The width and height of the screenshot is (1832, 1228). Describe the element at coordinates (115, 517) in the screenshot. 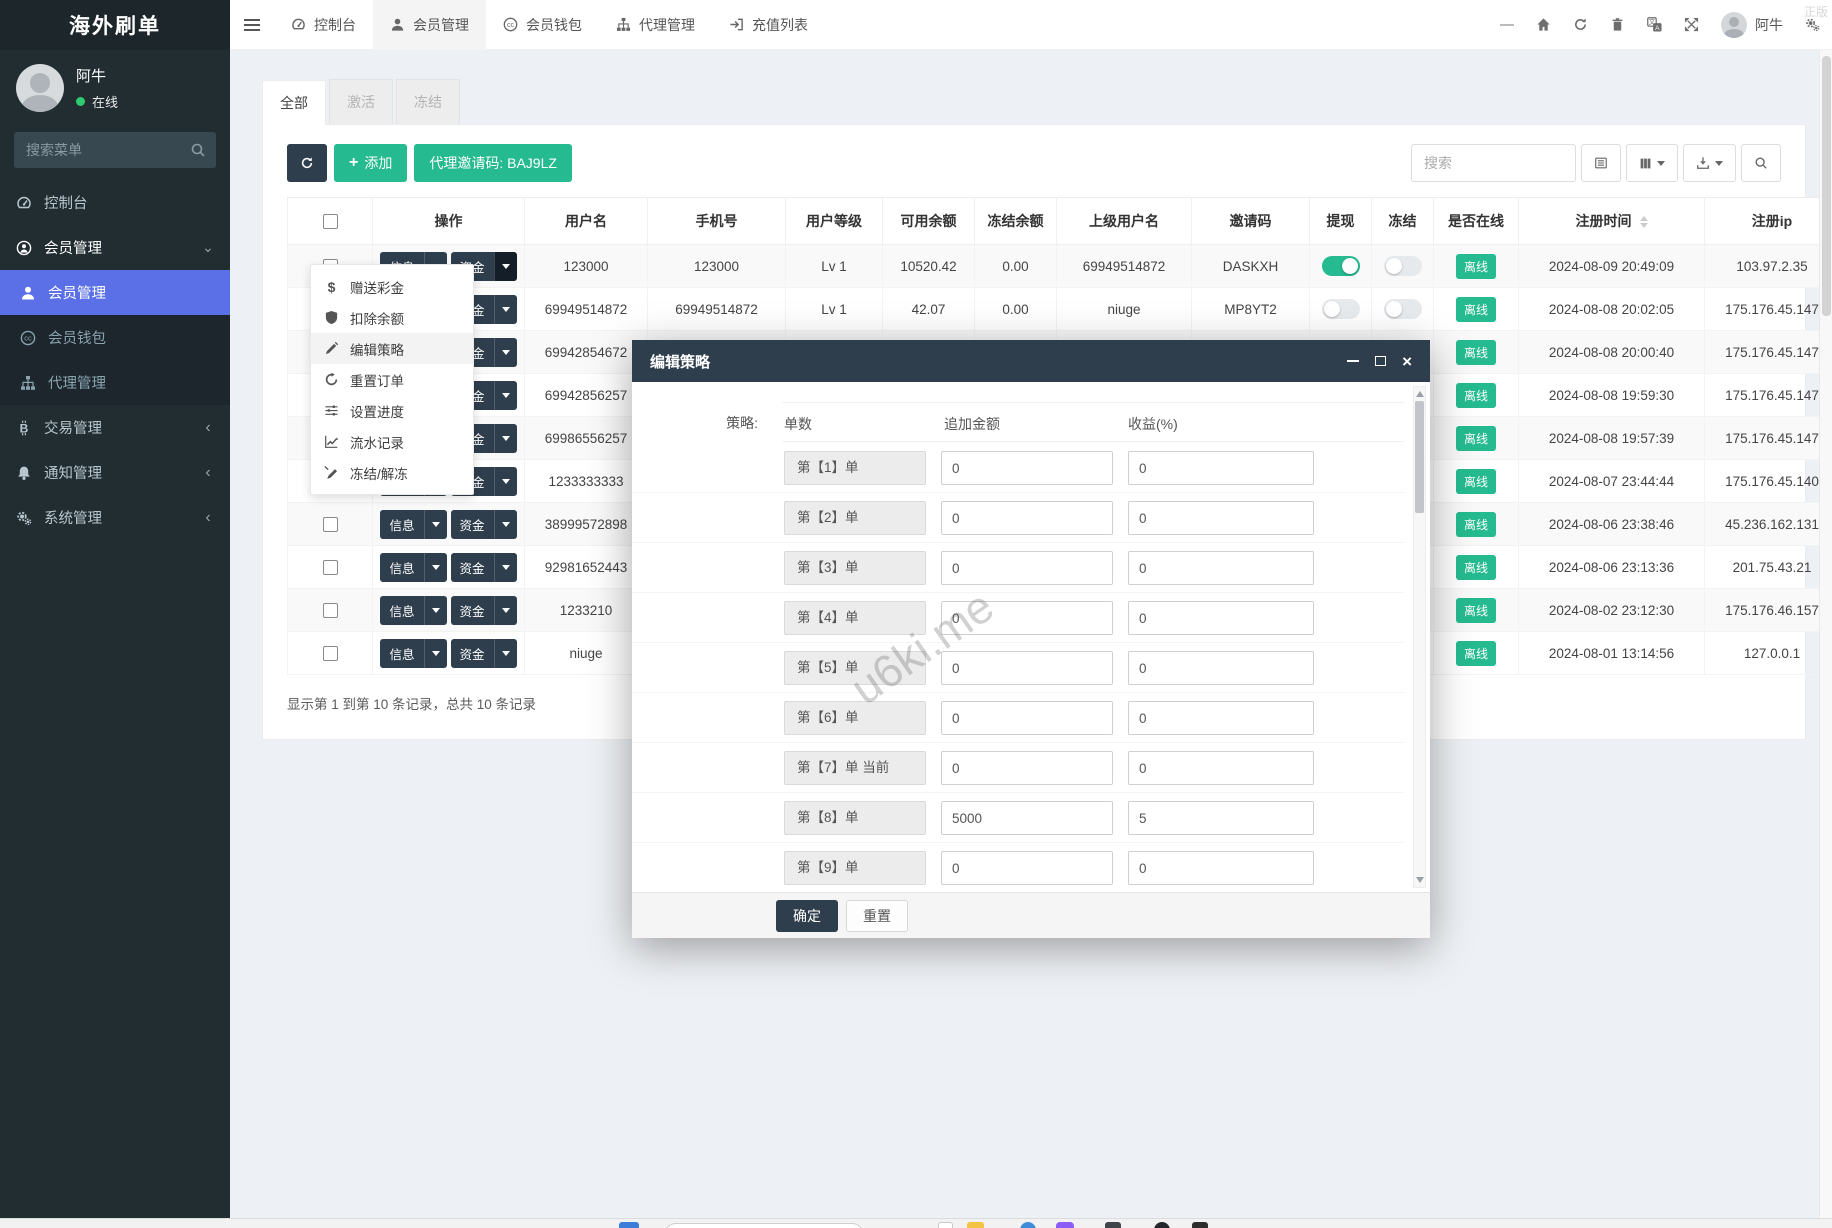

I see `sidebar-item-系统管理: 系统管理 ‹` at that location.